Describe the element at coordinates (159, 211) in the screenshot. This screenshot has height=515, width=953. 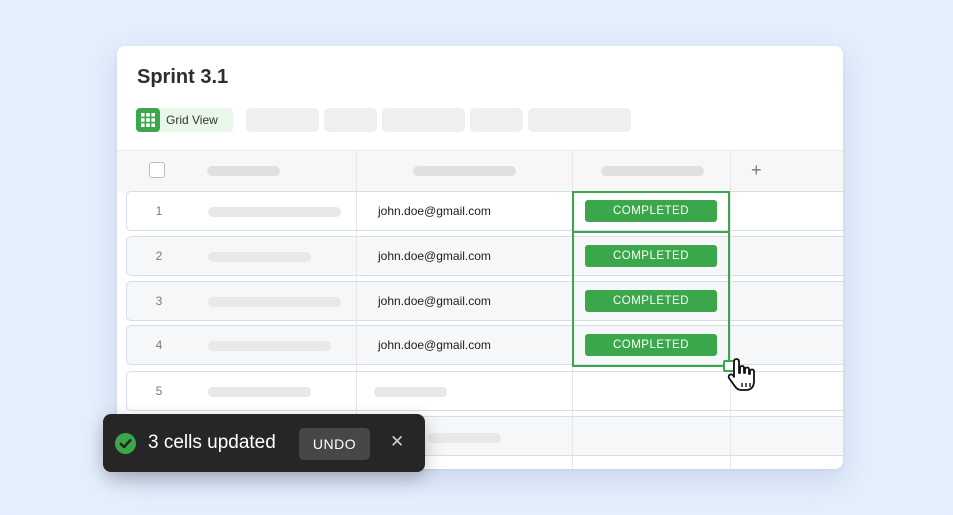
I see `row-number: 1` at that location.